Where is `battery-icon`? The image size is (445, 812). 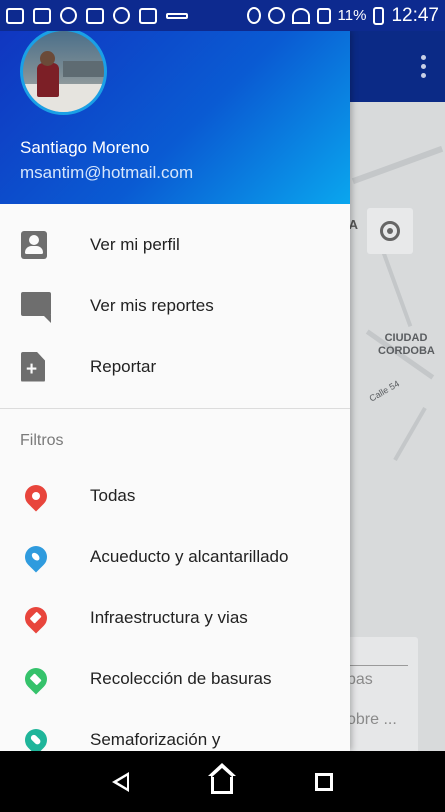 battery-icon is located at coordinates (379, 15).